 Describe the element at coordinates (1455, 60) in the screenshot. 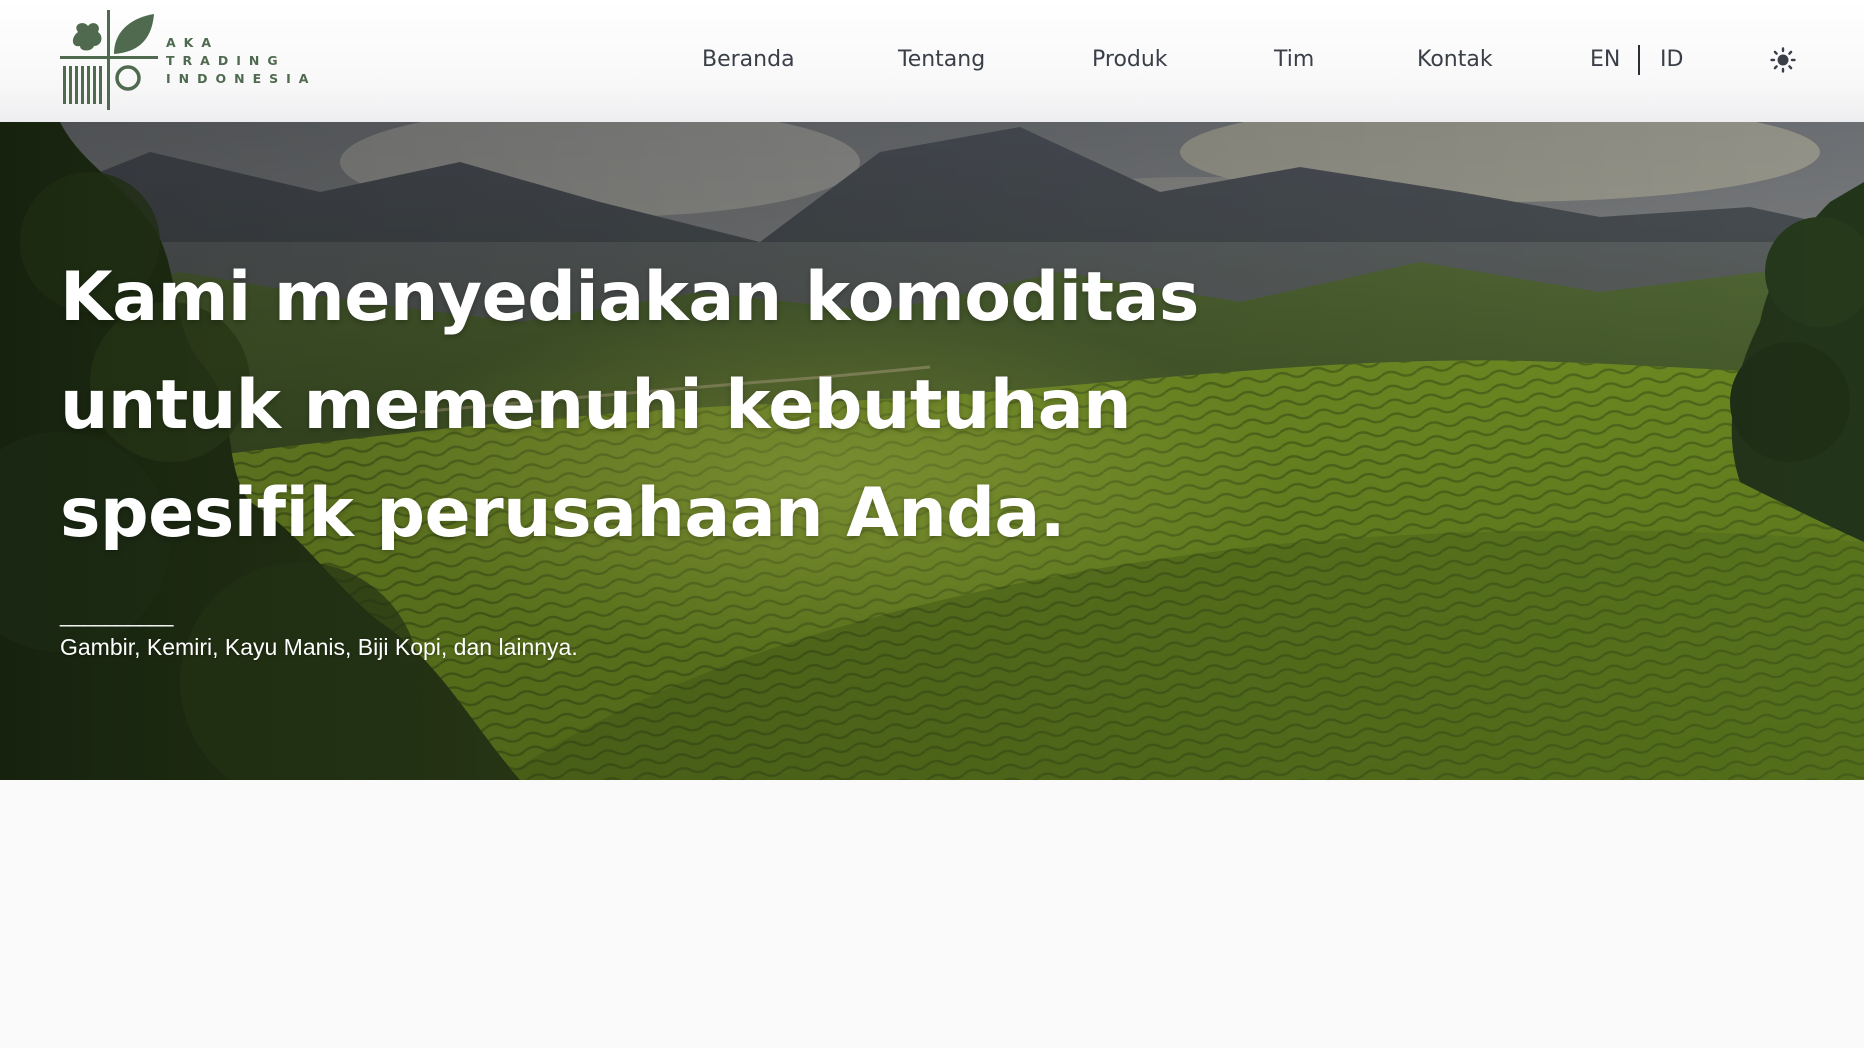

I see `nav-link-kontak: Kontak` at that location.